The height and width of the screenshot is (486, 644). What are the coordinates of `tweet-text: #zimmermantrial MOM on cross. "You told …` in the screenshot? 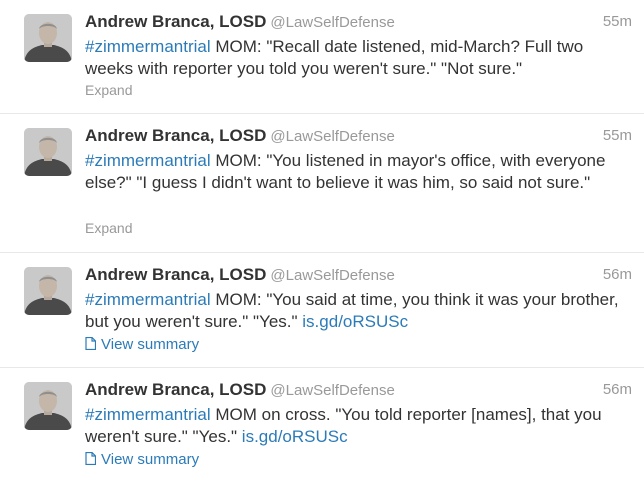 It's located at (355, 426).